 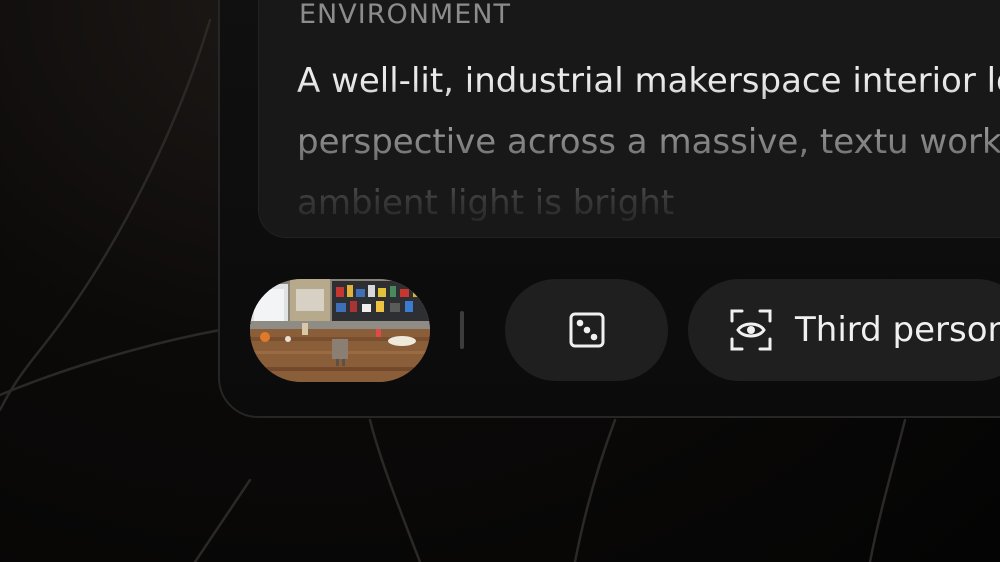 I want to click on environment-heading: ENVIRONMENT, so click(x=405, y=15).